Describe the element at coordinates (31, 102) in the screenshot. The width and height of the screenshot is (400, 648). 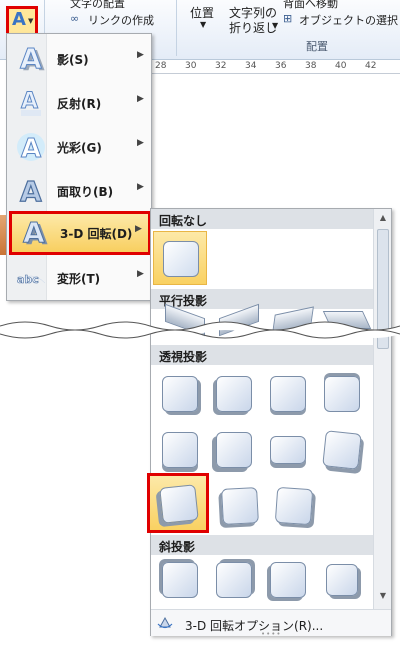
I see `reflection-A-icon: A` at that location.